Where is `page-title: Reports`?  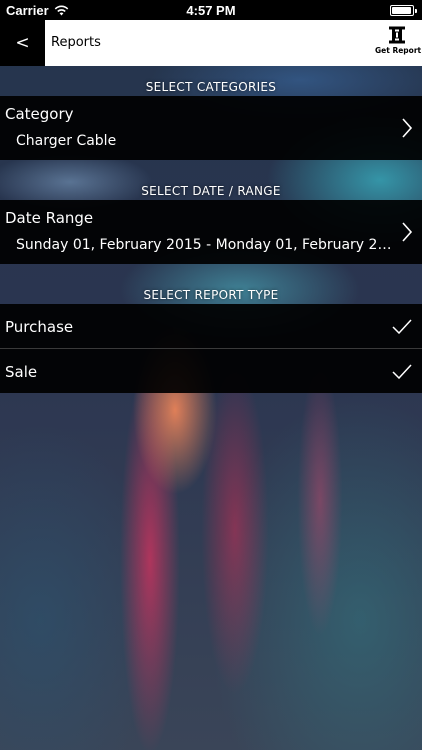 page-title: Reports is located at coordinates (76, 42).